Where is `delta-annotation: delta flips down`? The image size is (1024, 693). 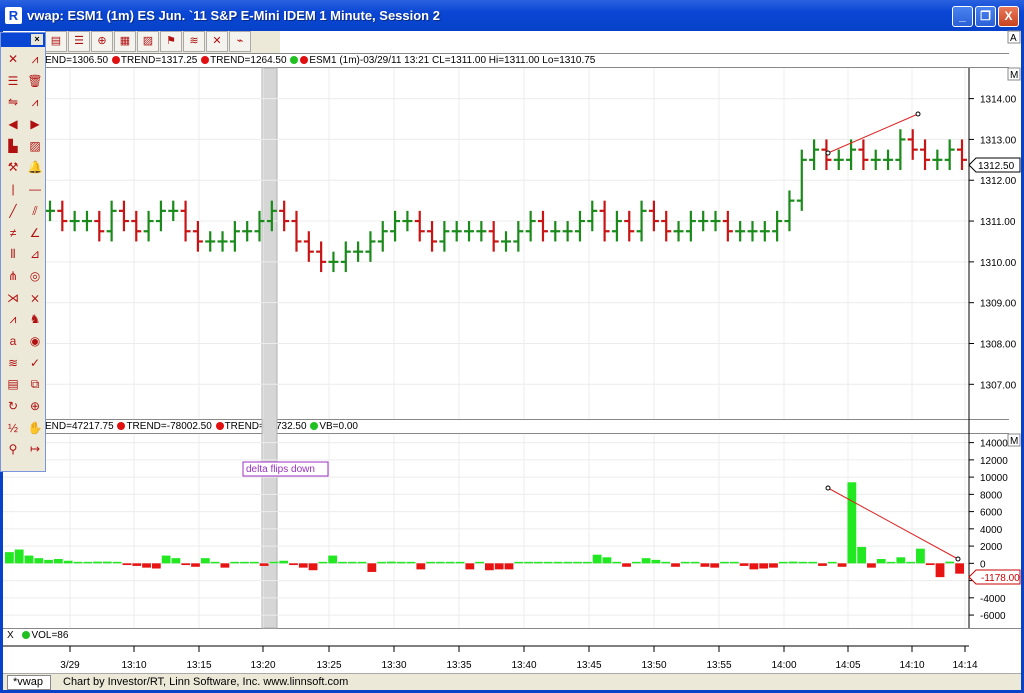
delta-annotation: delta flips down is located at coordinates (280, 469).